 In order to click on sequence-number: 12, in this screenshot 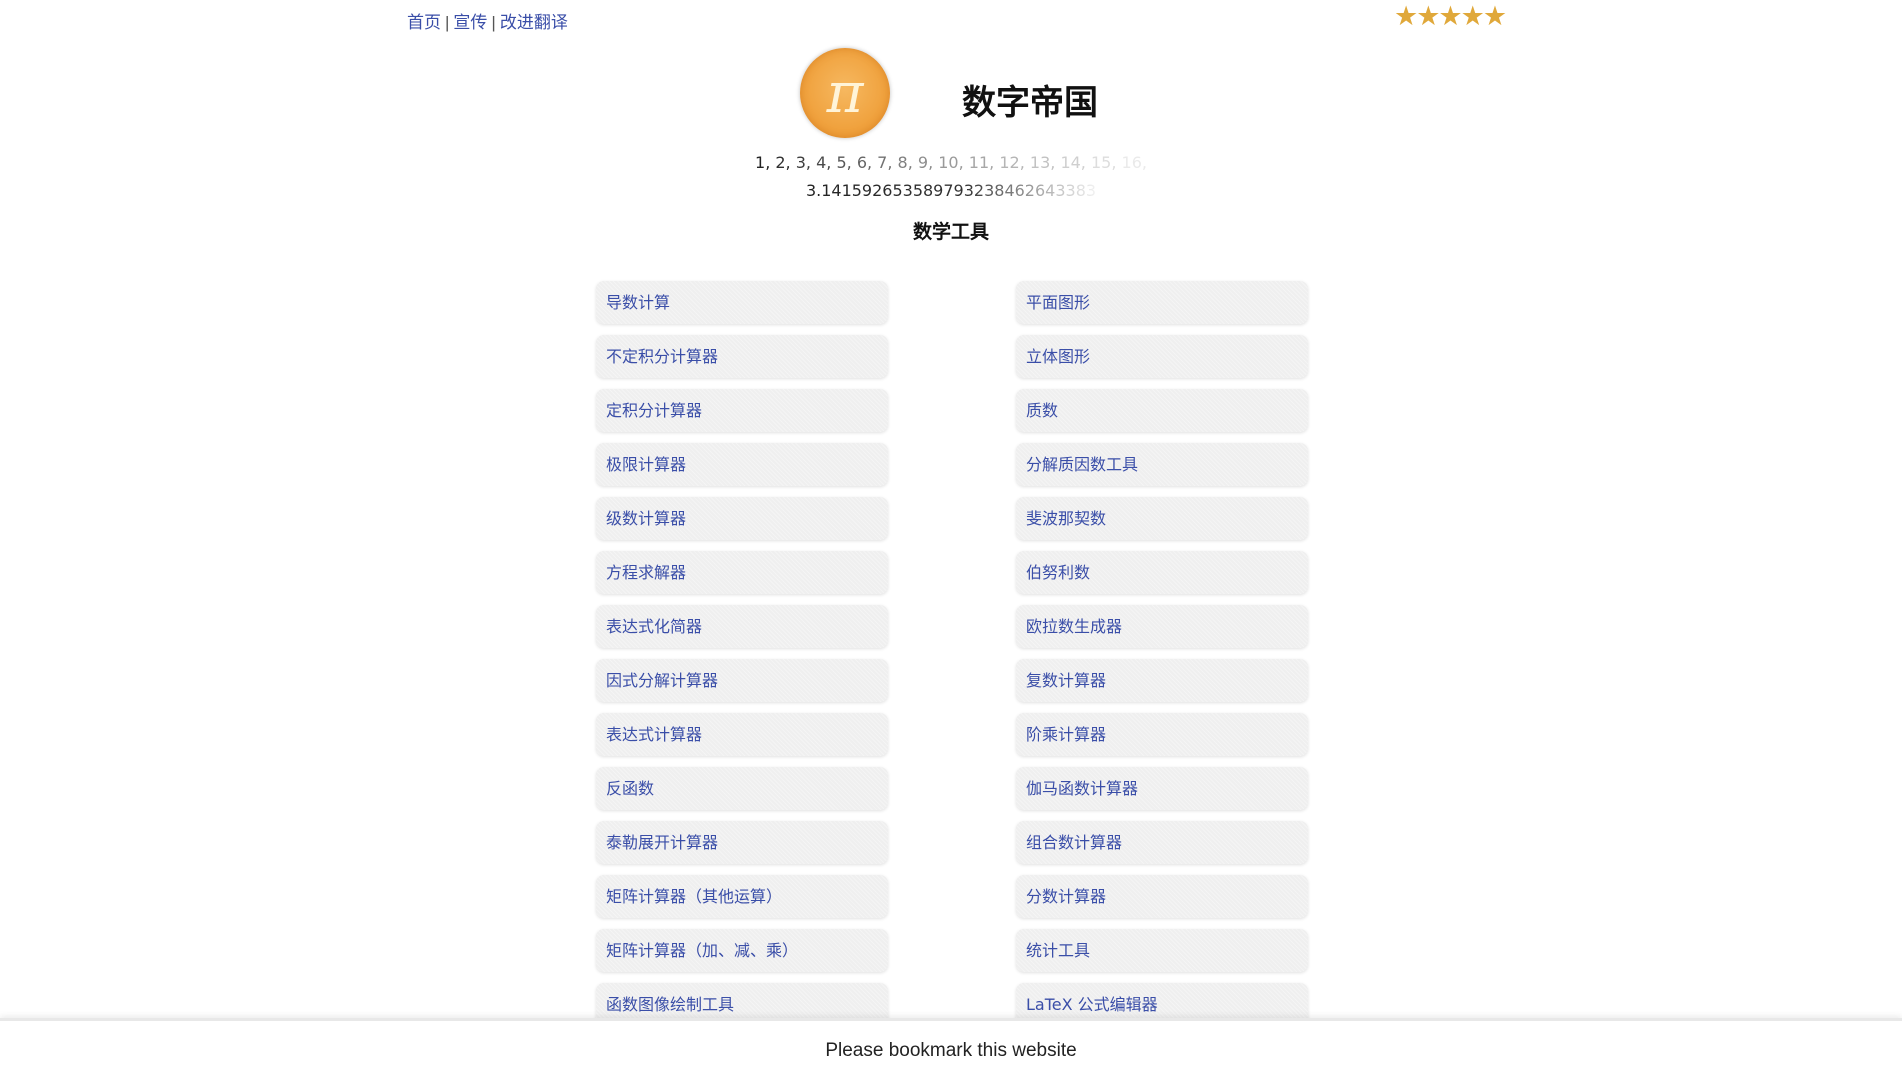, I will do `click(1012, 162)`.